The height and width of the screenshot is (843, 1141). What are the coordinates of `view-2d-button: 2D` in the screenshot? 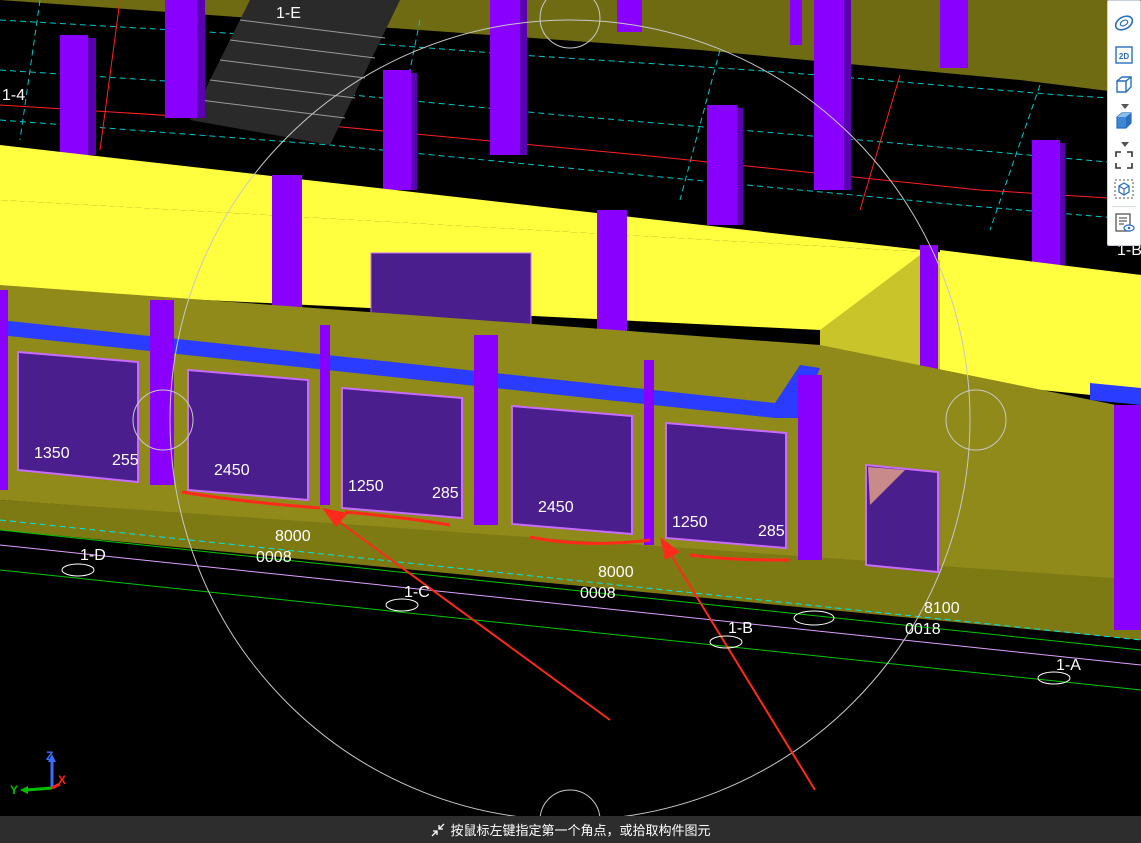 It's located at (1124, 55).